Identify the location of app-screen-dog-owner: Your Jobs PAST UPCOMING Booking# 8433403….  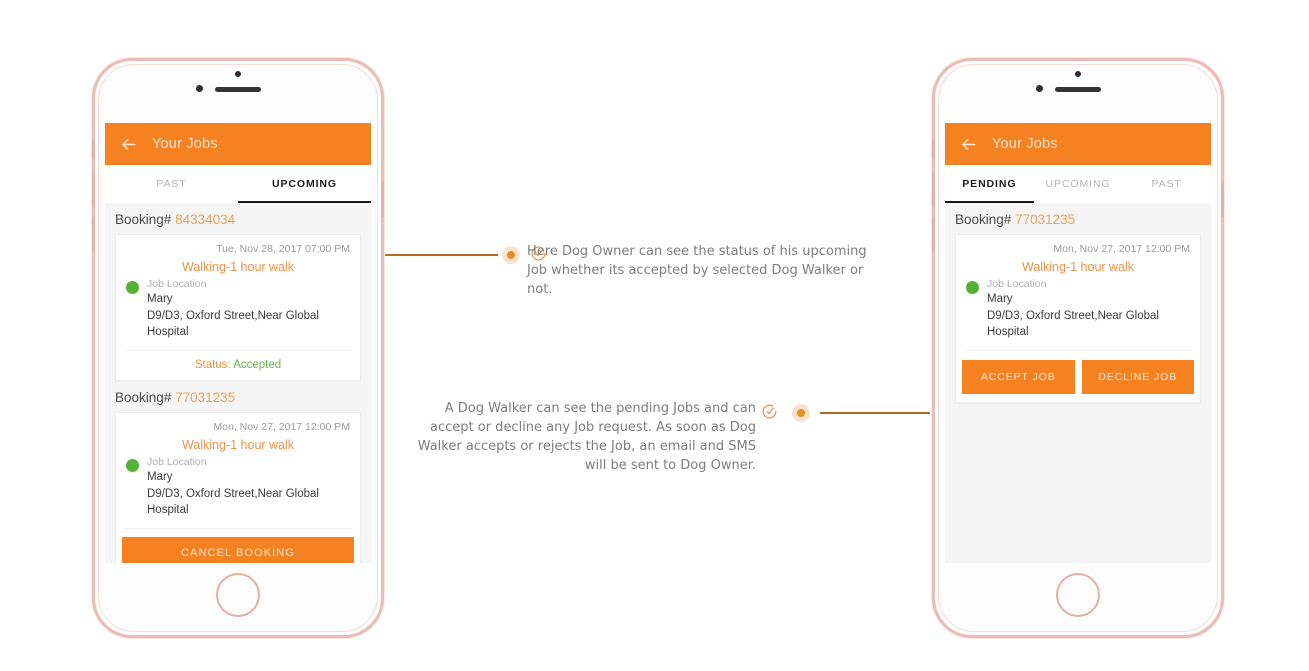
(238, 343).